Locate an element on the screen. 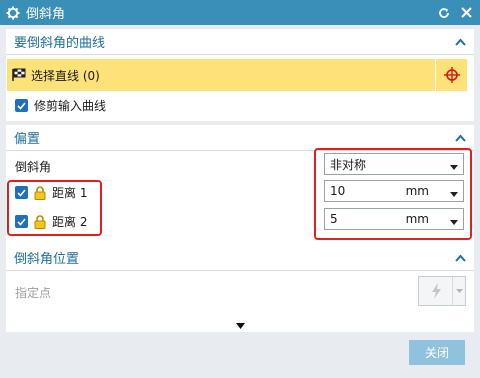 The width and height of the screenshot is (480, 378). crosshair-icon is located at coordinates (452, 75).